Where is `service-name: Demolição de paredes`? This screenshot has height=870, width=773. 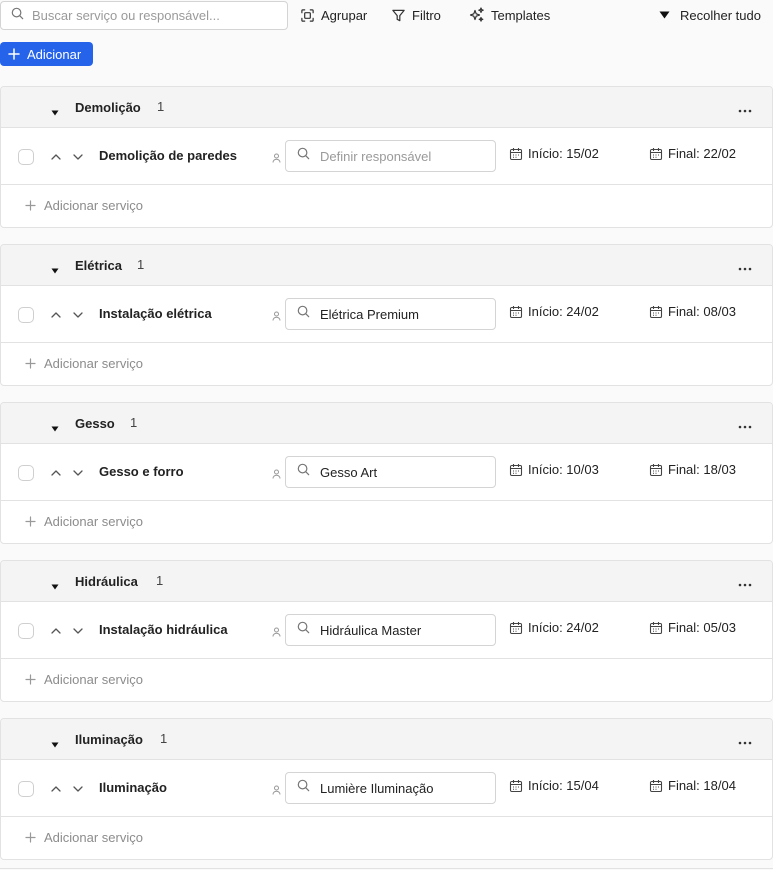
service-name: Demolição de paredes is located at coordinates (168, 155).